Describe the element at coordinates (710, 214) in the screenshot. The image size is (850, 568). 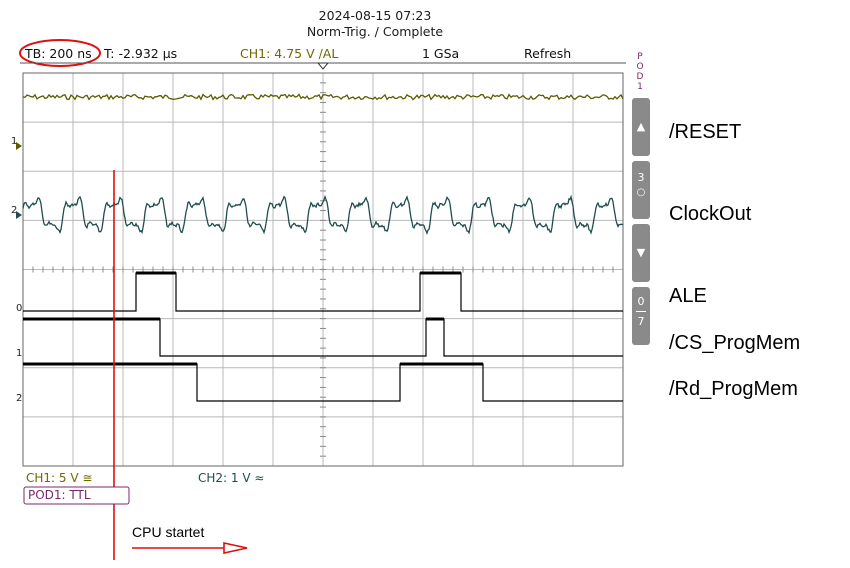
I see `signal-label-clockout: ClockOut` at that location.